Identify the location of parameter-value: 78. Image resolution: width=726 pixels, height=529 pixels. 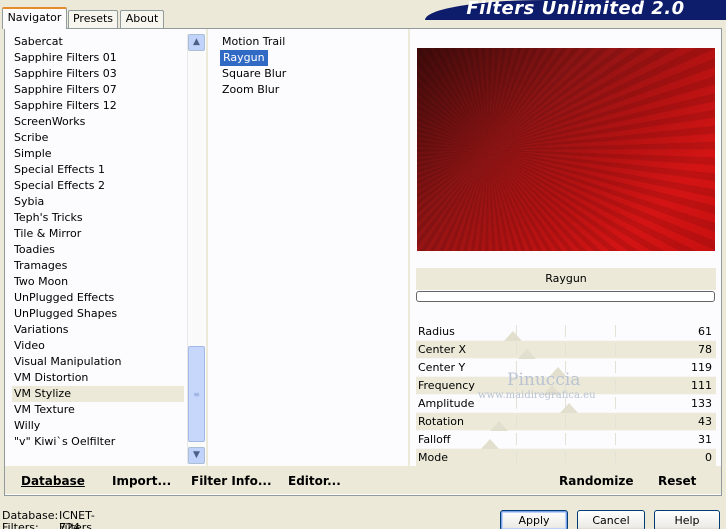
(705, 349).